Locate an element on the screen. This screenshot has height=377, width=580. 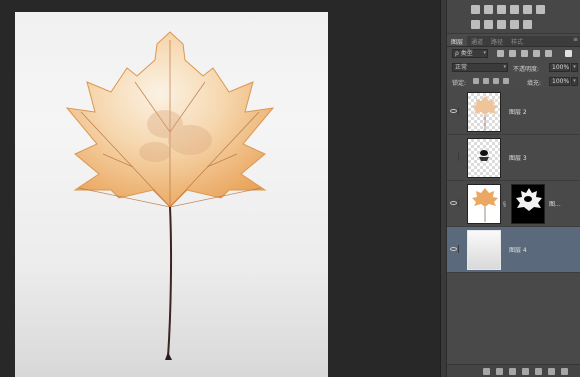
filter-kind-dropdown: ρ 类型 ▾ is located at coordinates (470, 53).